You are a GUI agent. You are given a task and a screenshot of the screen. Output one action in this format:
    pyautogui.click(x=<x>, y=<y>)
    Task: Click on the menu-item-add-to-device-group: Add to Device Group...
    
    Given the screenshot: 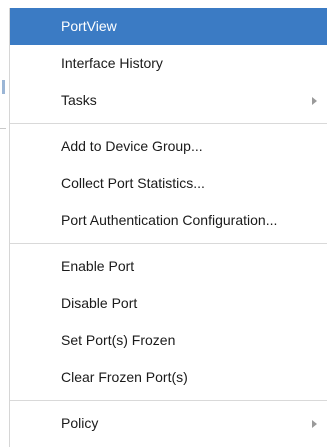 What is the action you would take?
    pyautogui.click(x=168, y=146)
    